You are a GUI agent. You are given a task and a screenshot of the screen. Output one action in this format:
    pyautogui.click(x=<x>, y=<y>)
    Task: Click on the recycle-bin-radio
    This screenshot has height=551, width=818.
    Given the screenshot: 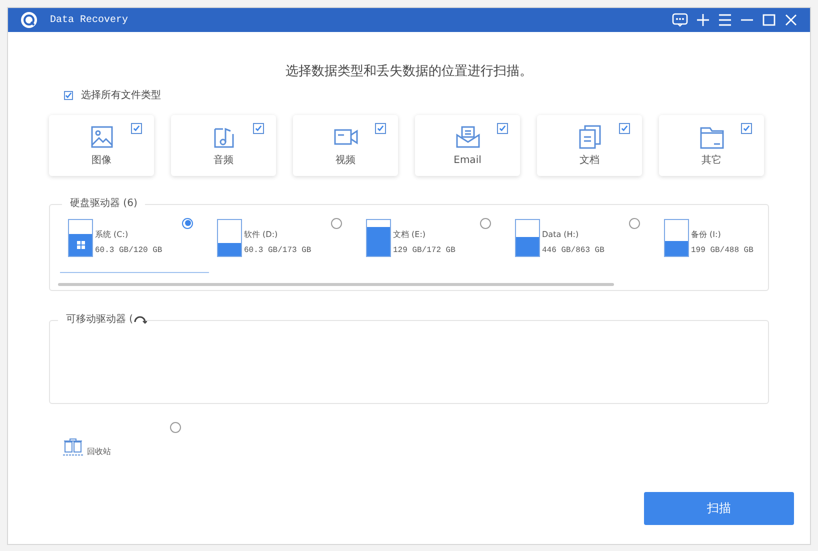 What is the action you would take?
    pyautogui.click(x=175, y=427)
    